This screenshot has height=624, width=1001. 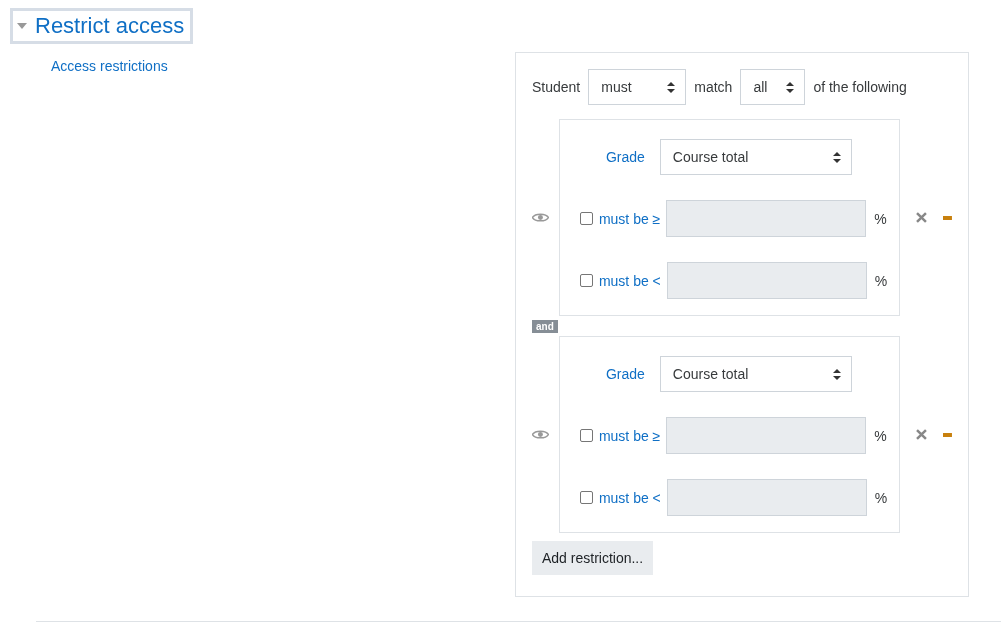 I want to click on connector-badge: and, so click(x=545, y=326).